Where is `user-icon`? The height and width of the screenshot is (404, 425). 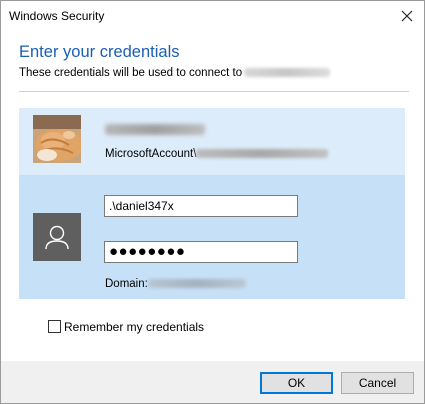
user-icon is located at coordinates (57, 237).